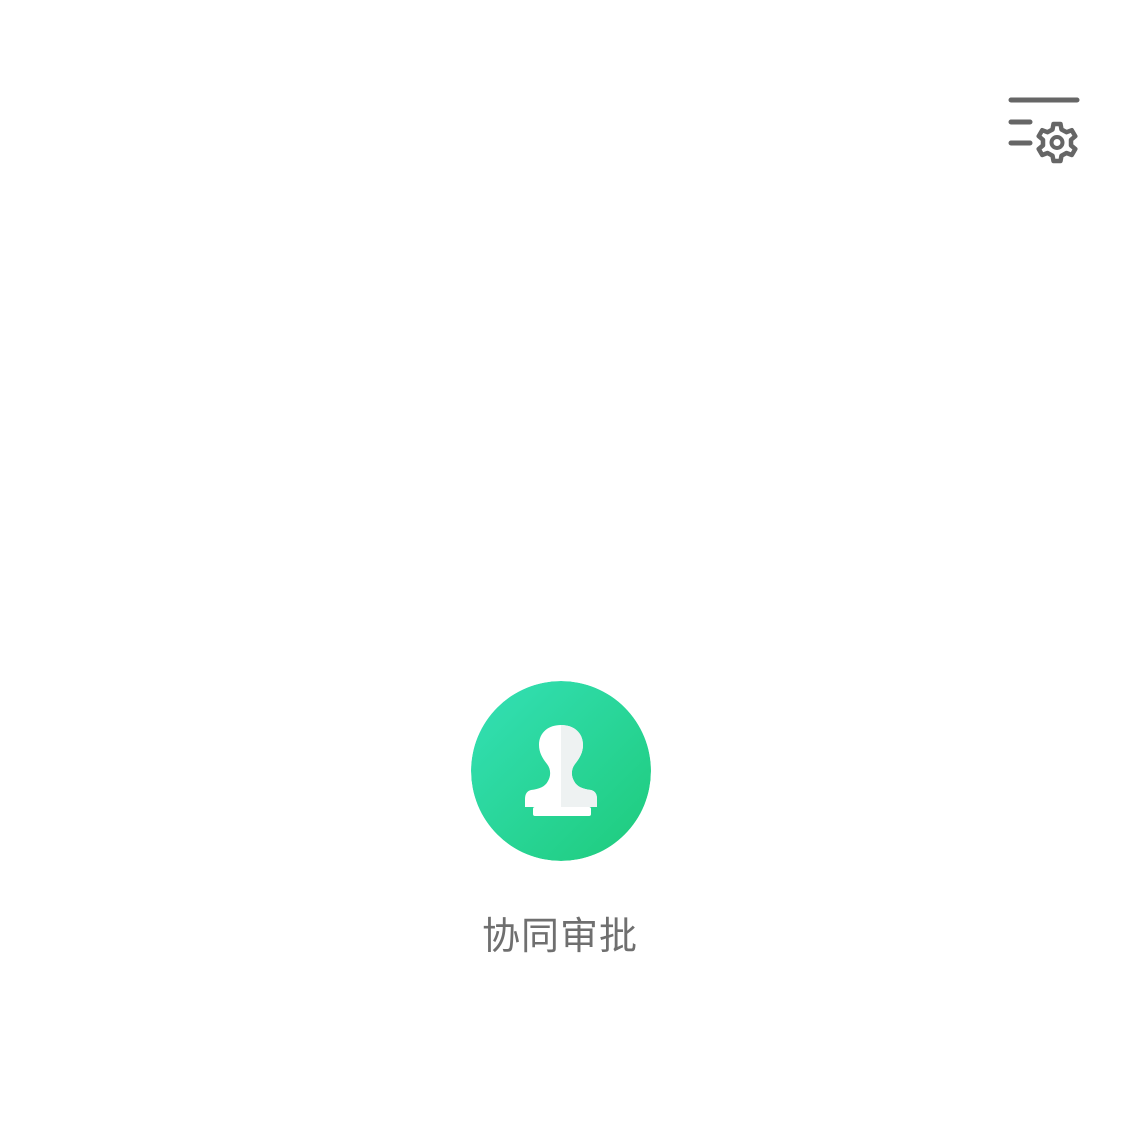 Image resolution: width=1125 pixels, height=1128 pixels. I want to click on stamp-icon, so click(561, 771).